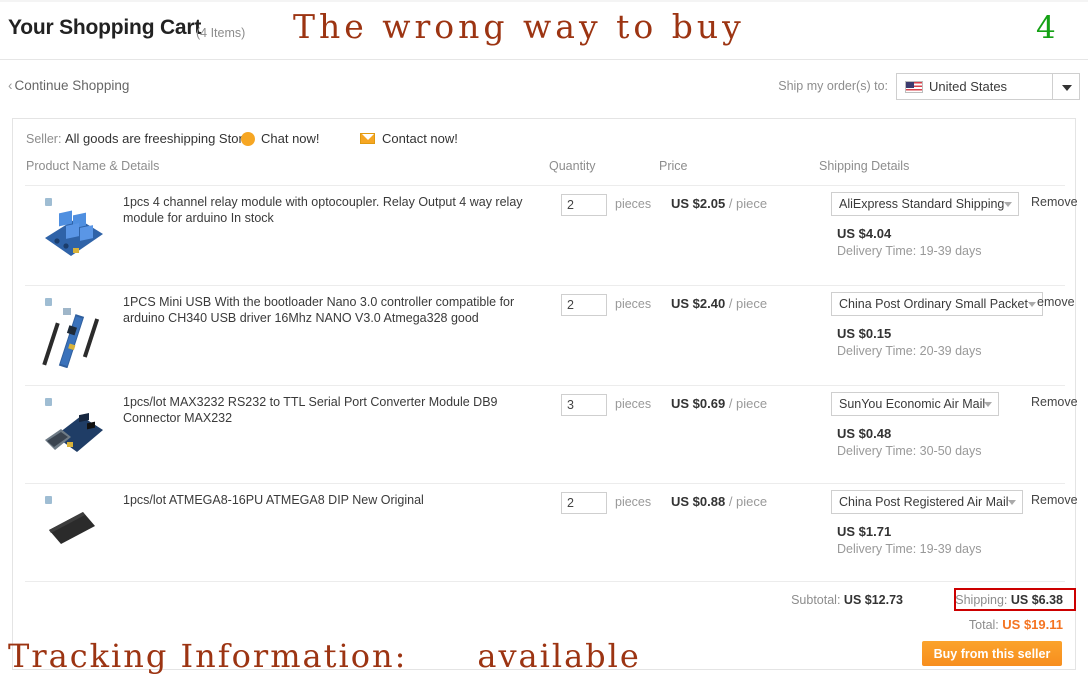 Image resolution: width=1088 pixels, height=696 pixels. I want to click on unit-price: US $2.40 / piece, so click(719, 303).